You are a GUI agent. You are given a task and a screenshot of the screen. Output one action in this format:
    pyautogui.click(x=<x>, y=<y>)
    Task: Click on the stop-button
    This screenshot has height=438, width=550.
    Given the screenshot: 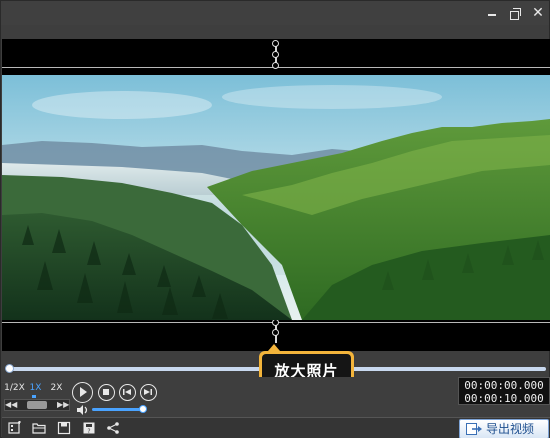 What is the action you would take?
    pyautogui.click(x=106, y=392)
    